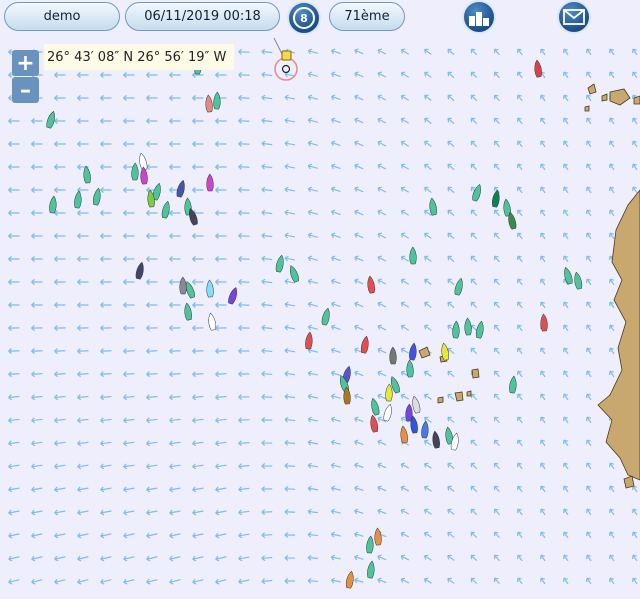 Image resolution: width=640 pixels, height=599 pixels. I want to click on datetime-label: 06/11/2019 00:18, so click(202, 16).